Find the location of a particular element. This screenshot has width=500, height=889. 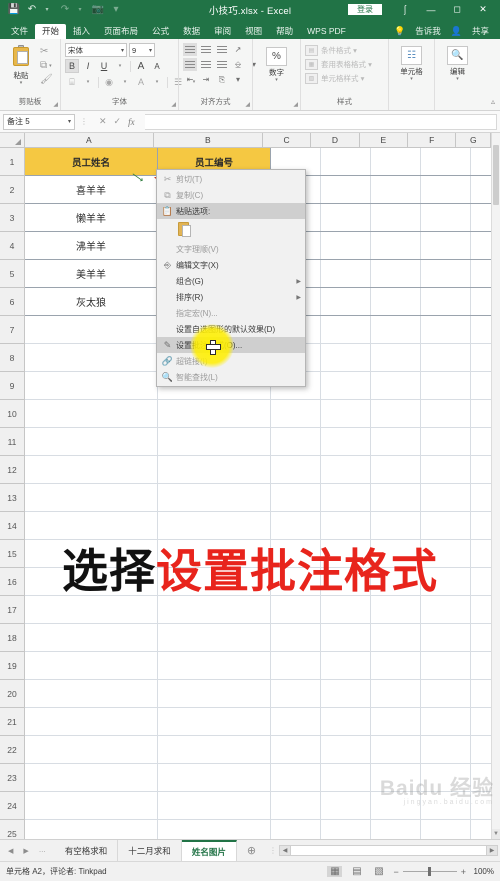

cell-E3 is located at coordinates (396, 217).